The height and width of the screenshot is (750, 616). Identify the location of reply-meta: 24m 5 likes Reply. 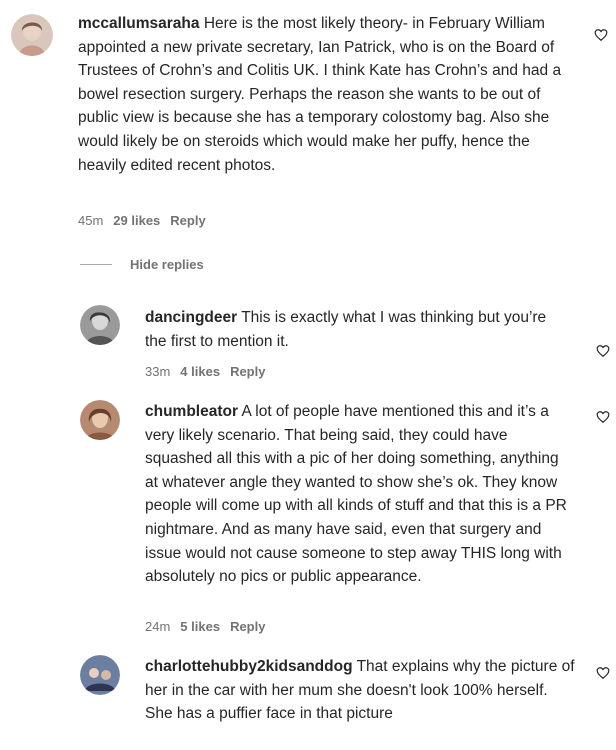
(205, 626).